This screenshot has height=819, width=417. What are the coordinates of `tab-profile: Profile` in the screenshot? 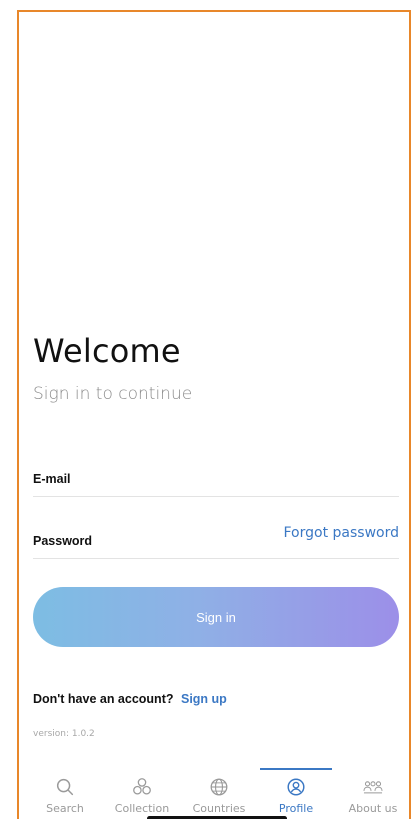 It's located at (296, 793).